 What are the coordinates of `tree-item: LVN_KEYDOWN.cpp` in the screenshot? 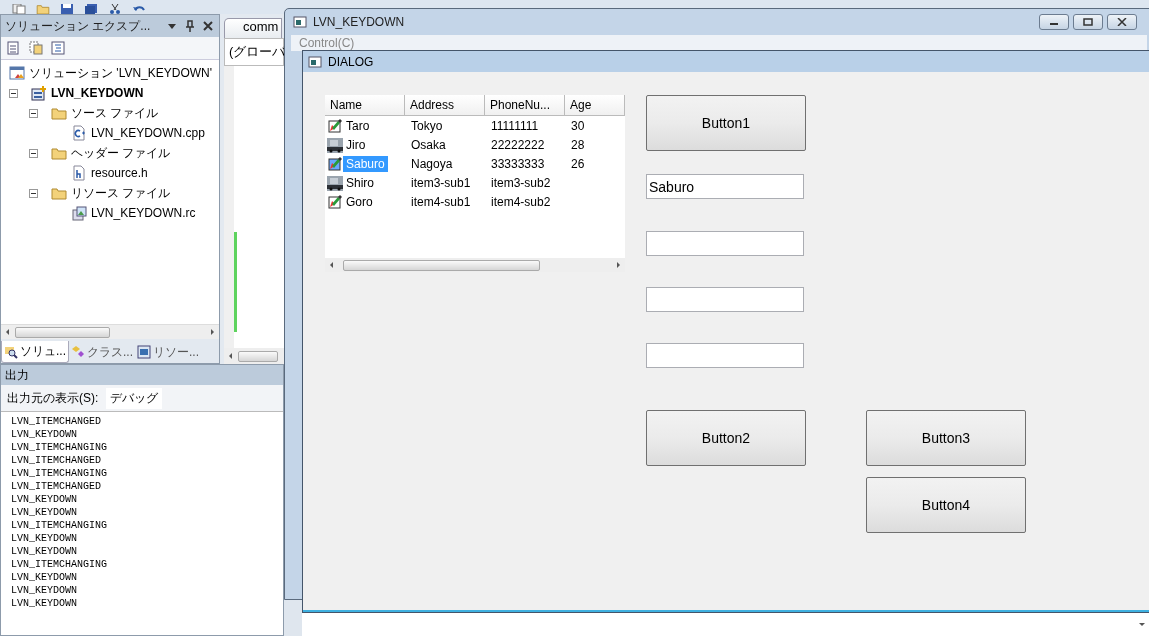 It's located at (148, 133).